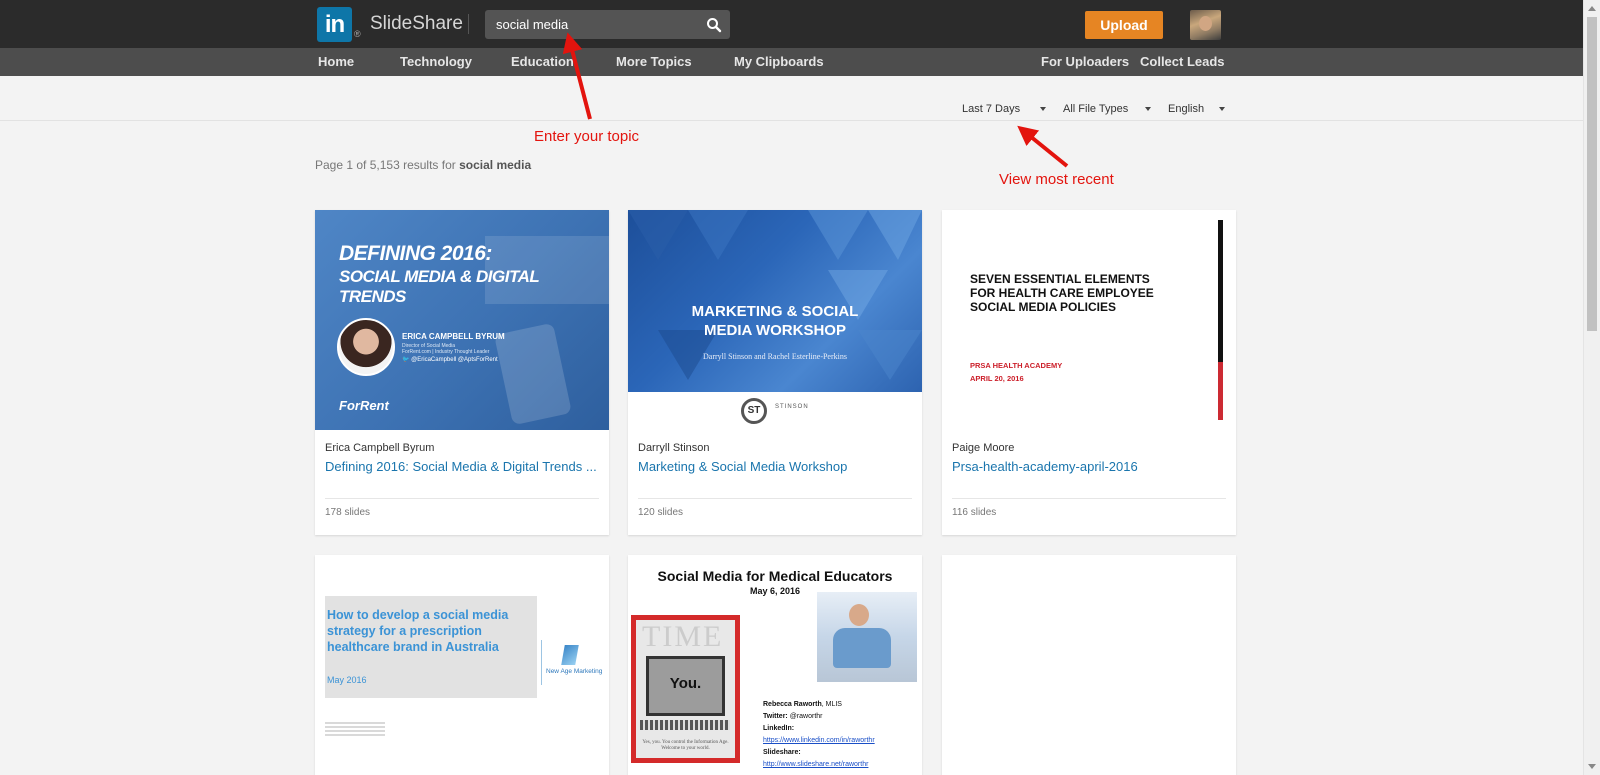 Image resolution: width=1600 pixels, height=775 pixels. I want to click on results-count: Page 1 of 5,153 results for social media, so click(423, 165).